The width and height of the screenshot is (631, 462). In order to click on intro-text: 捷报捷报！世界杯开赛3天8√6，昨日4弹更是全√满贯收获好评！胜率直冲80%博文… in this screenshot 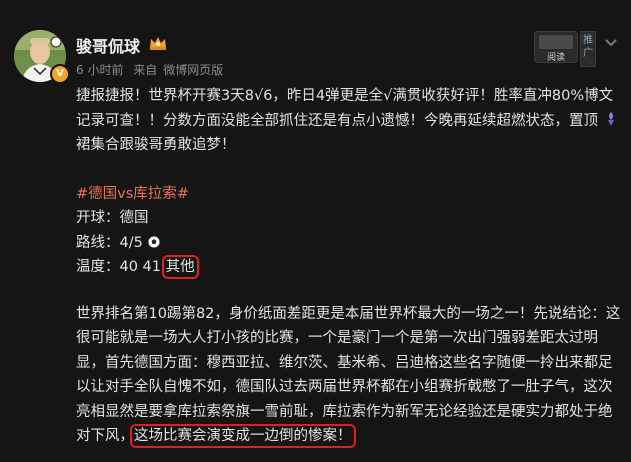, I will do `click(345, 108)`.